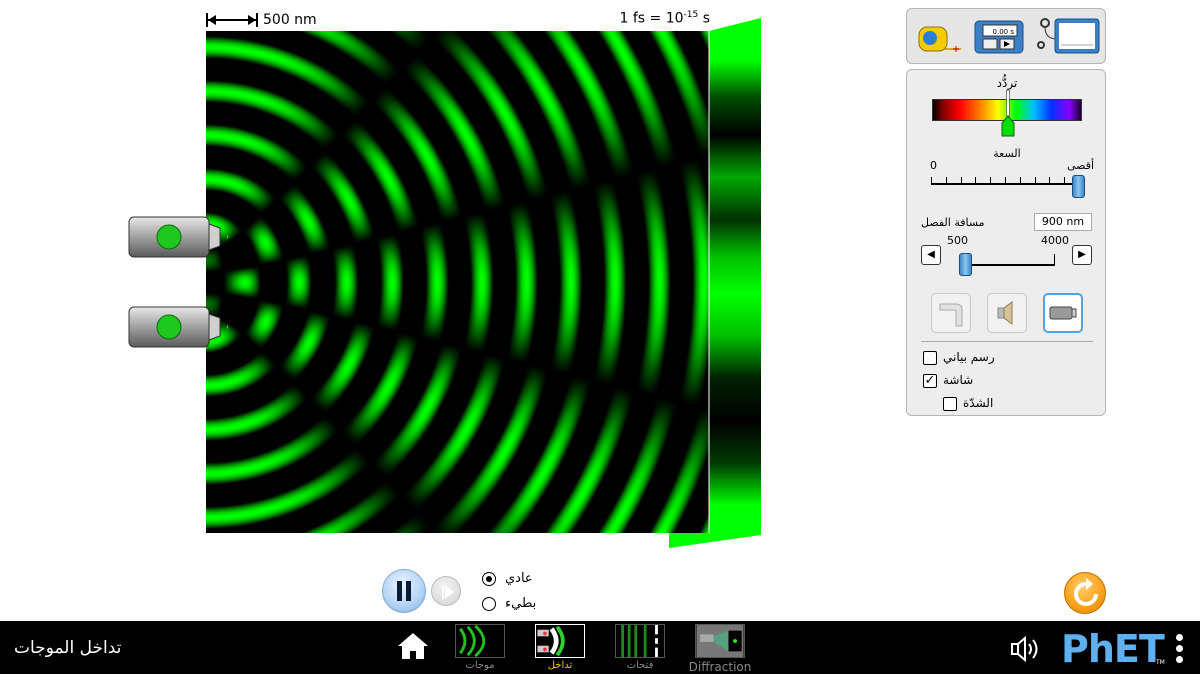 The width and height of the screenshot is (1200, 674). What do you see at coordinates (1055, 240) in the screenshot?
I see `separation-max-label: 4000` at bounding box center [1055, 240].